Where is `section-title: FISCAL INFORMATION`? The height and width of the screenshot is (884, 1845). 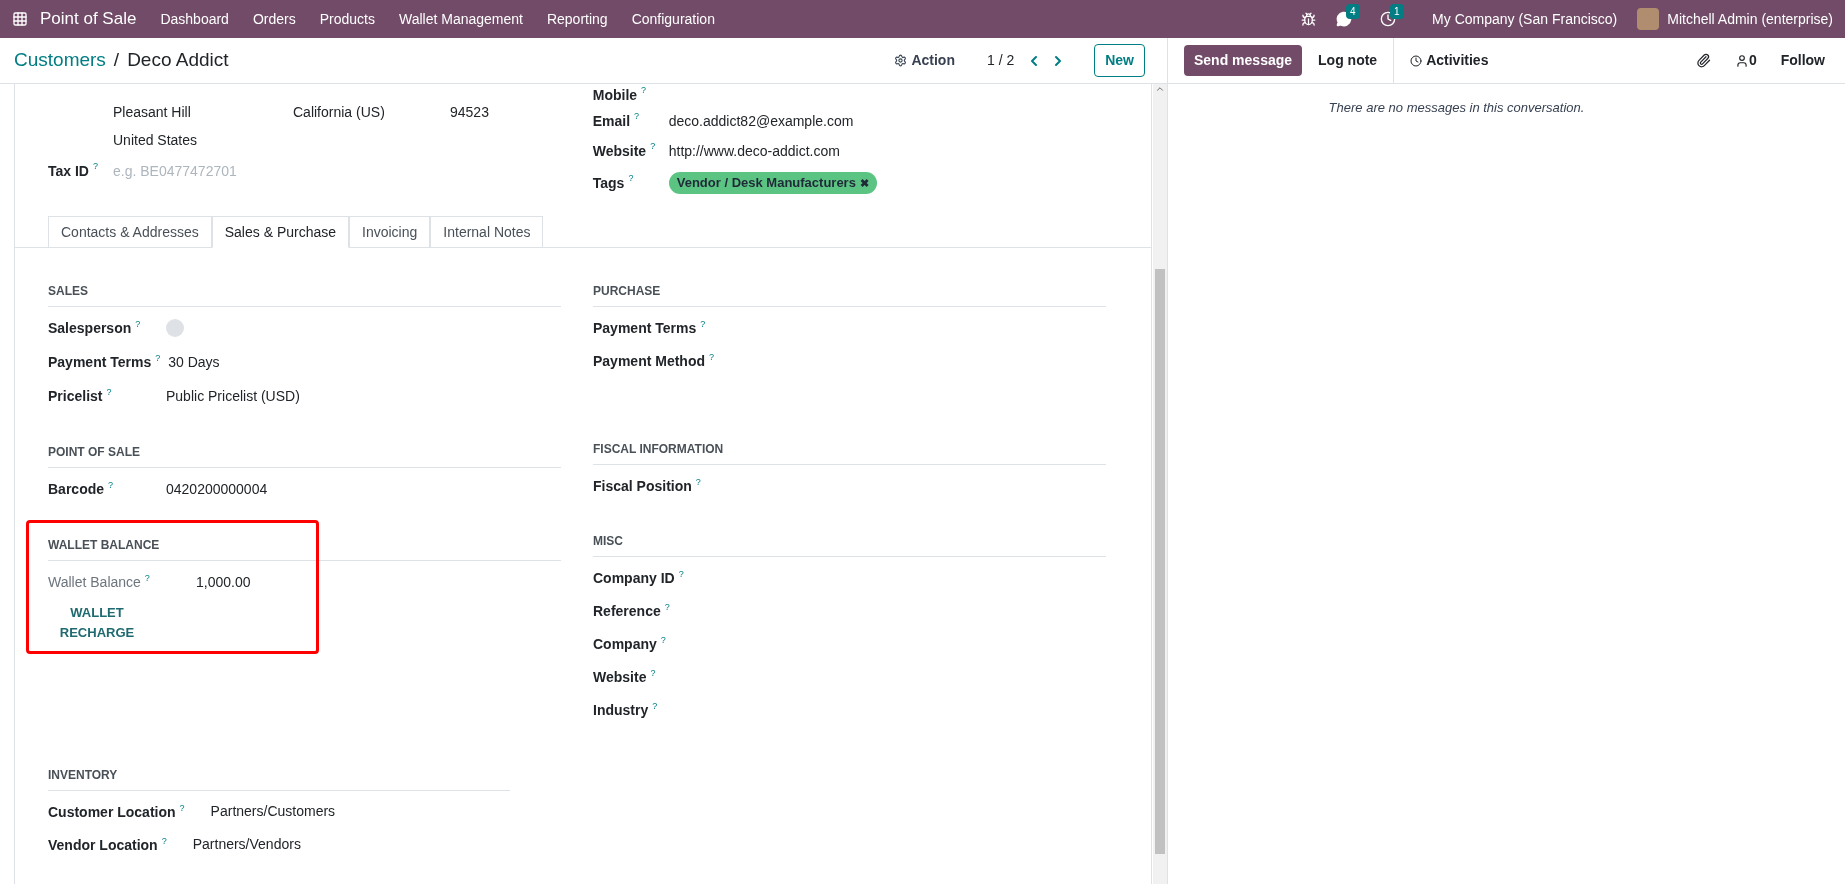
section-title: FISCAL INFORMATION is located at coordinates (658, 449).